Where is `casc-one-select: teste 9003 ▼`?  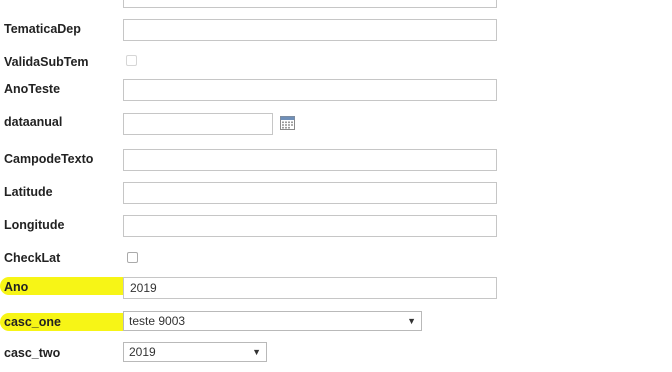 casc-one-select: teste 9003 ▼ is located at coordinates (272, 321).